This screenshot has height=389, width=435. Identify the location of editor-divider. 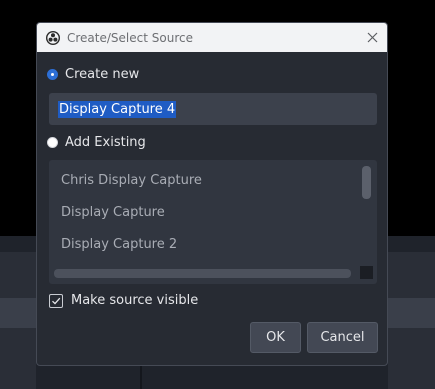
(141, 376).